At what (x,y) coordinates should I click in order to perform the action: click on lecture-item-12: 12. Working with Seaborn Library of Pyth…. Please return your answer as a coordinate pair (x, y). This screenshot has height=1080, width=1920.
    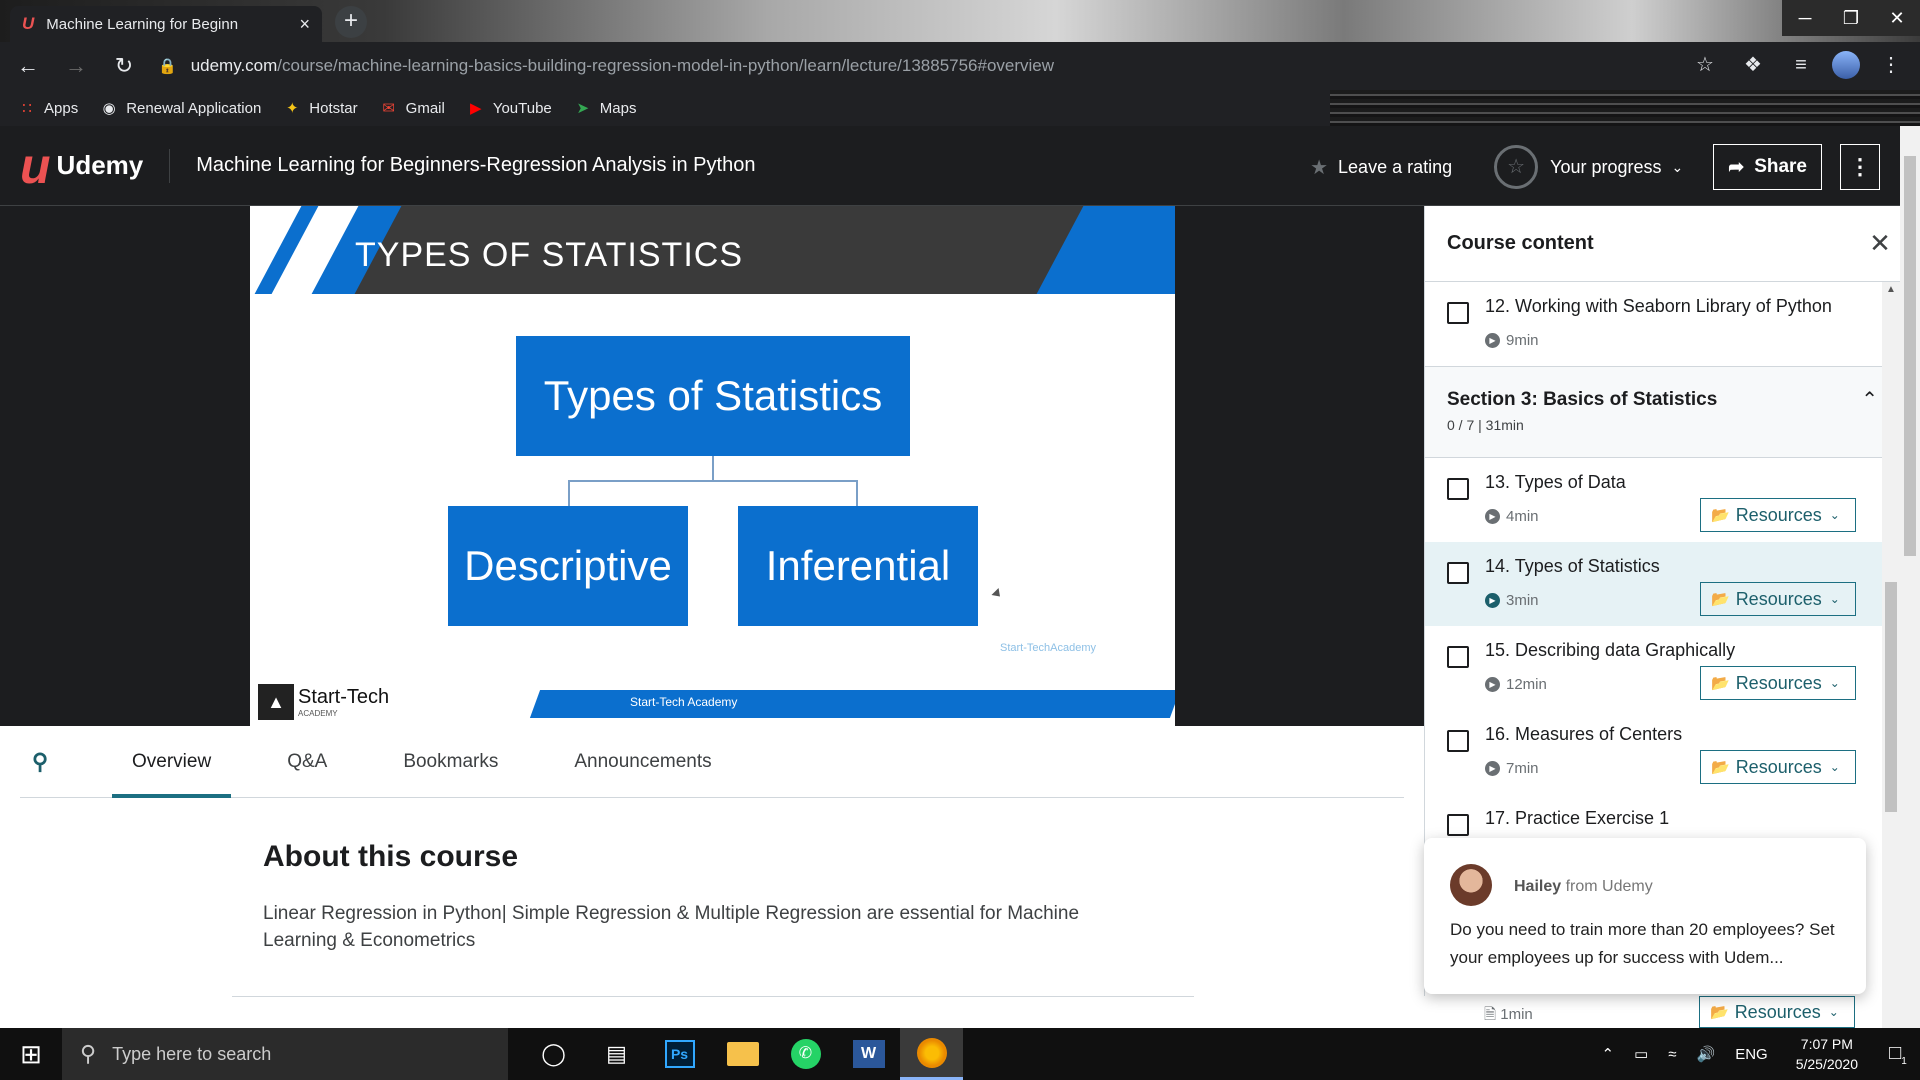
    Looking at the image, I should click on (1662, 324).